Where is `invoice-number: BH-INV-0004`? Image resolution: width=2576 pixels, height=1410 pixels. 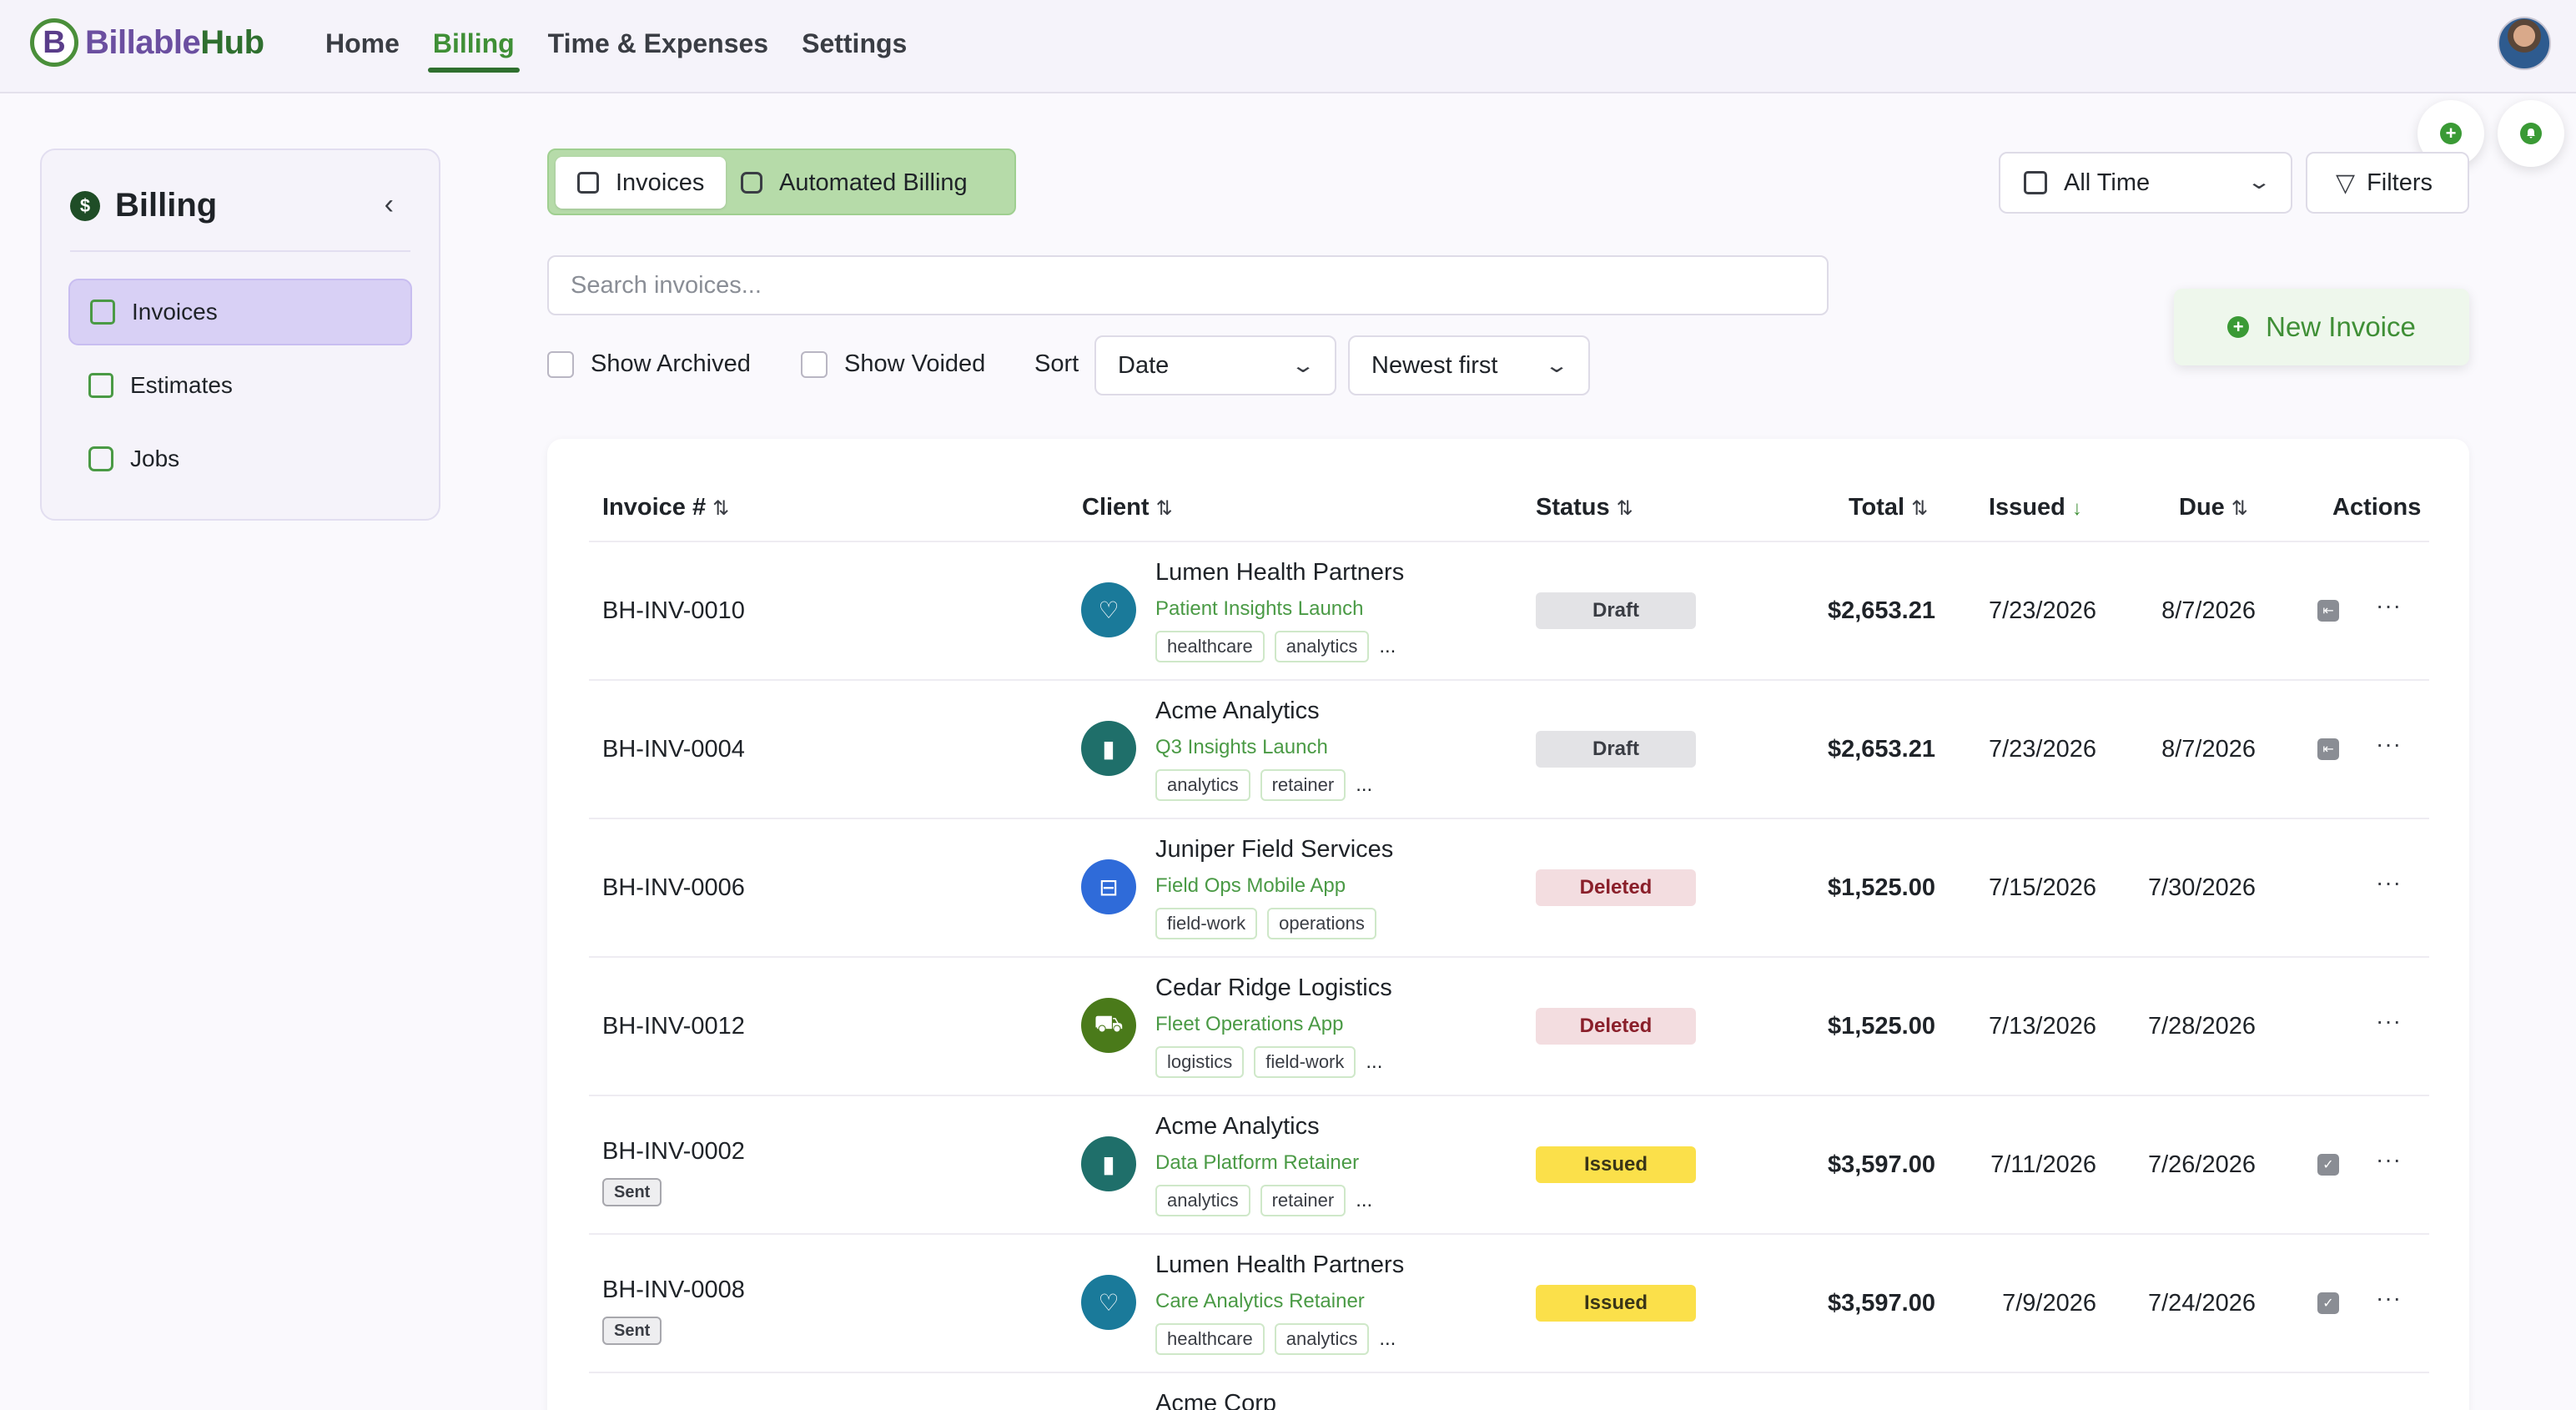
invoice-number: BH-INV-0004 is located at coordinates (673, 750).